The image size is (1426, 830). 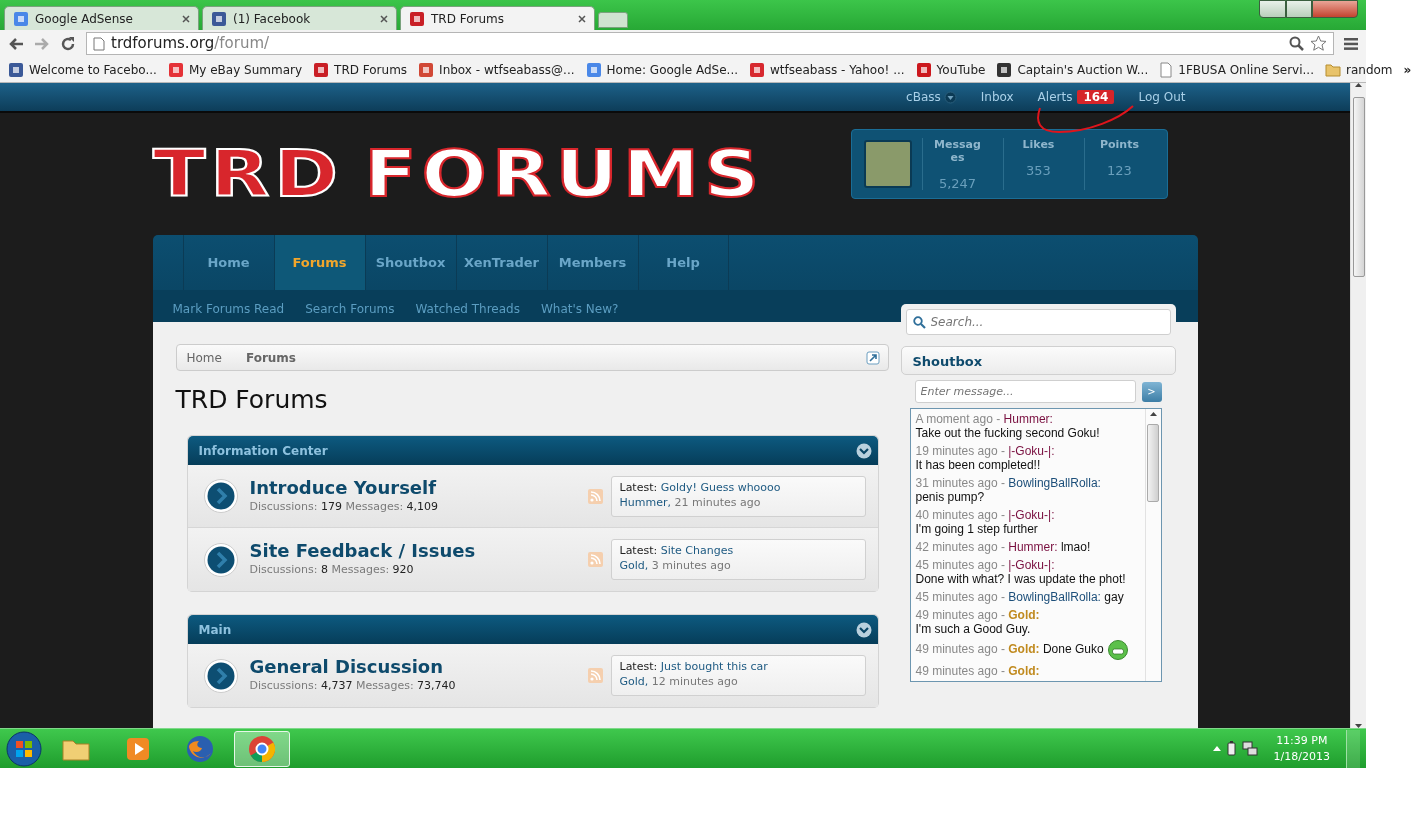 I want to click on alert-count: 164, so click(x=1096, y=97).